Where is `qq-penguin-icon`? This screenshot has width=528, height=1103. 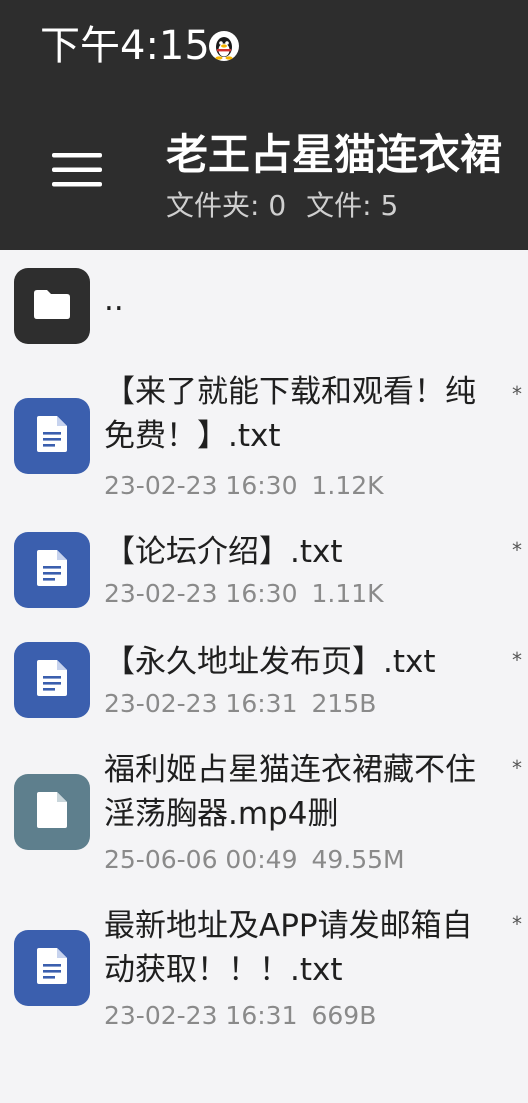
qq-penguin-icon is located at coordinates (224, 46).